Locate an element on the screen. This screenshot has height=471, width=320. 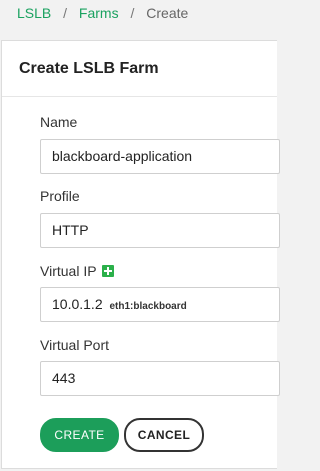
add-virtual-ip-icon is located at coordinates (107, 271).